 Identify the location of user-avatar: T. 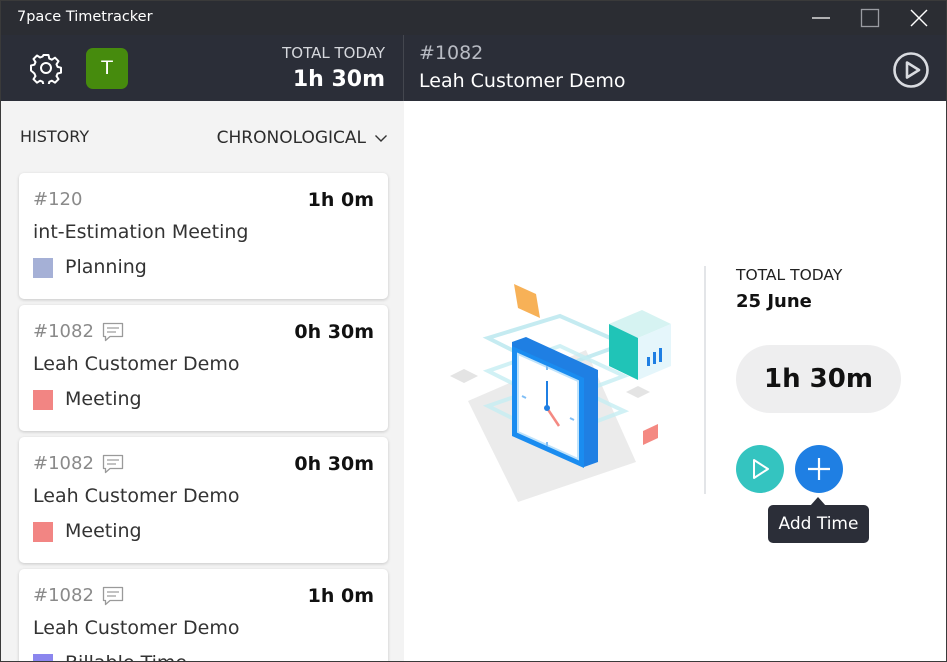
(107, 68).